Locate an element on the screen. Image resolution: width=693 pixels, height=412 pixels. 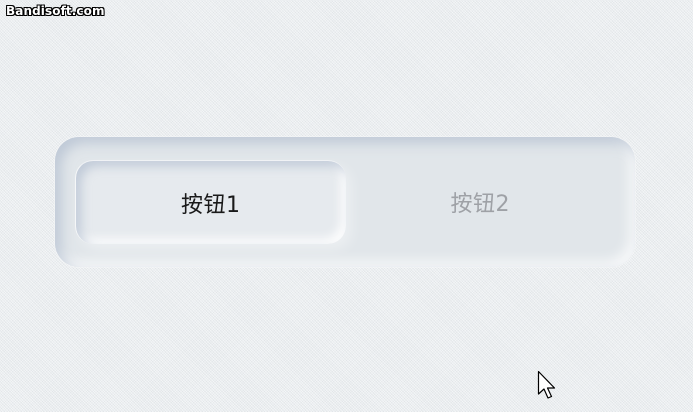
watermark-text: Bandisoft.com is located at coordinates (55, 11).